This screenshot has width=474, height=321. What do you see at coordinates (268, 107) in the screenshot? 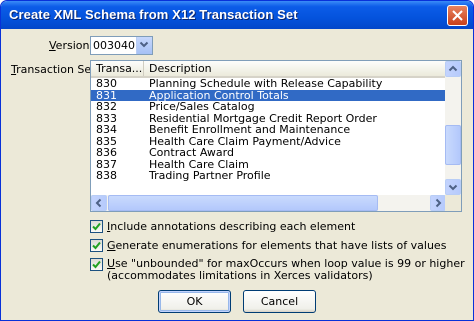
I see `list-item: 832 Price/Sales Catalog` at bounding box center [268, 107].